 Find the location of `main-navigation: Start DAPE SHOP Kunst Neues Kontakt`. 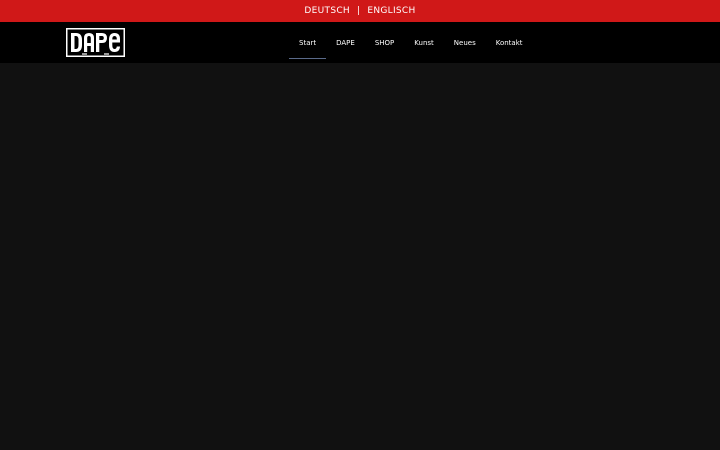

main-navigation: Start DAPE SHOP Kunst Neues Kontakt is located at coordinates (411, 42).